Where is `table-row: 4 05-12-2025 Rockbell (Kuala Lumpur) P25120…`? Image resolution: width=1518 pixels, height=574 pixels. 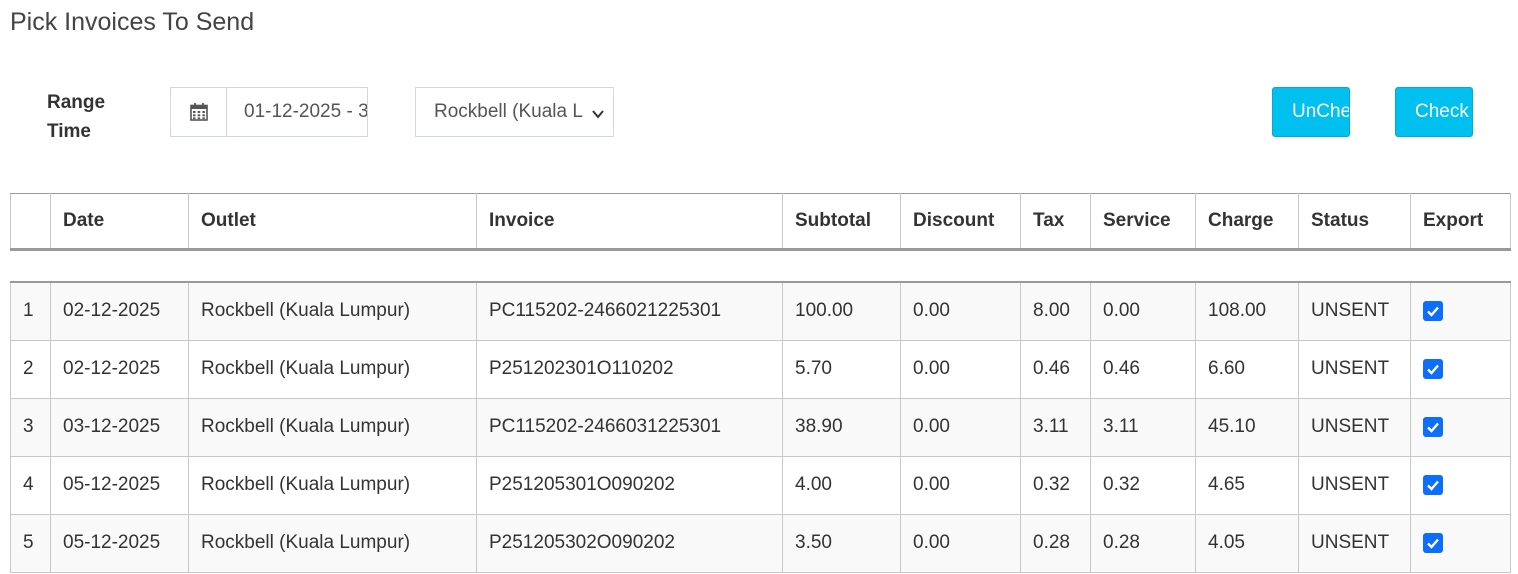 table-row: 4 05-12-2025 Rockbell (Kuala Lumpur) P25120… is located at coordinates (760, 485).